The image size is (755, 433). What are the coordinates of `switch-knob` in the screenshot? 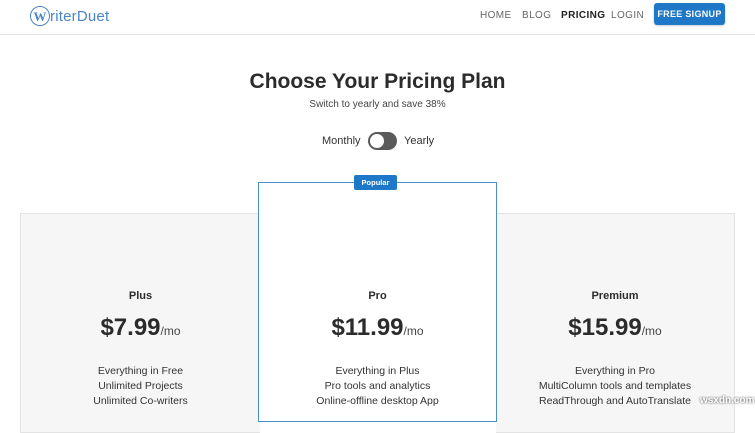 It's located at (377, 141).